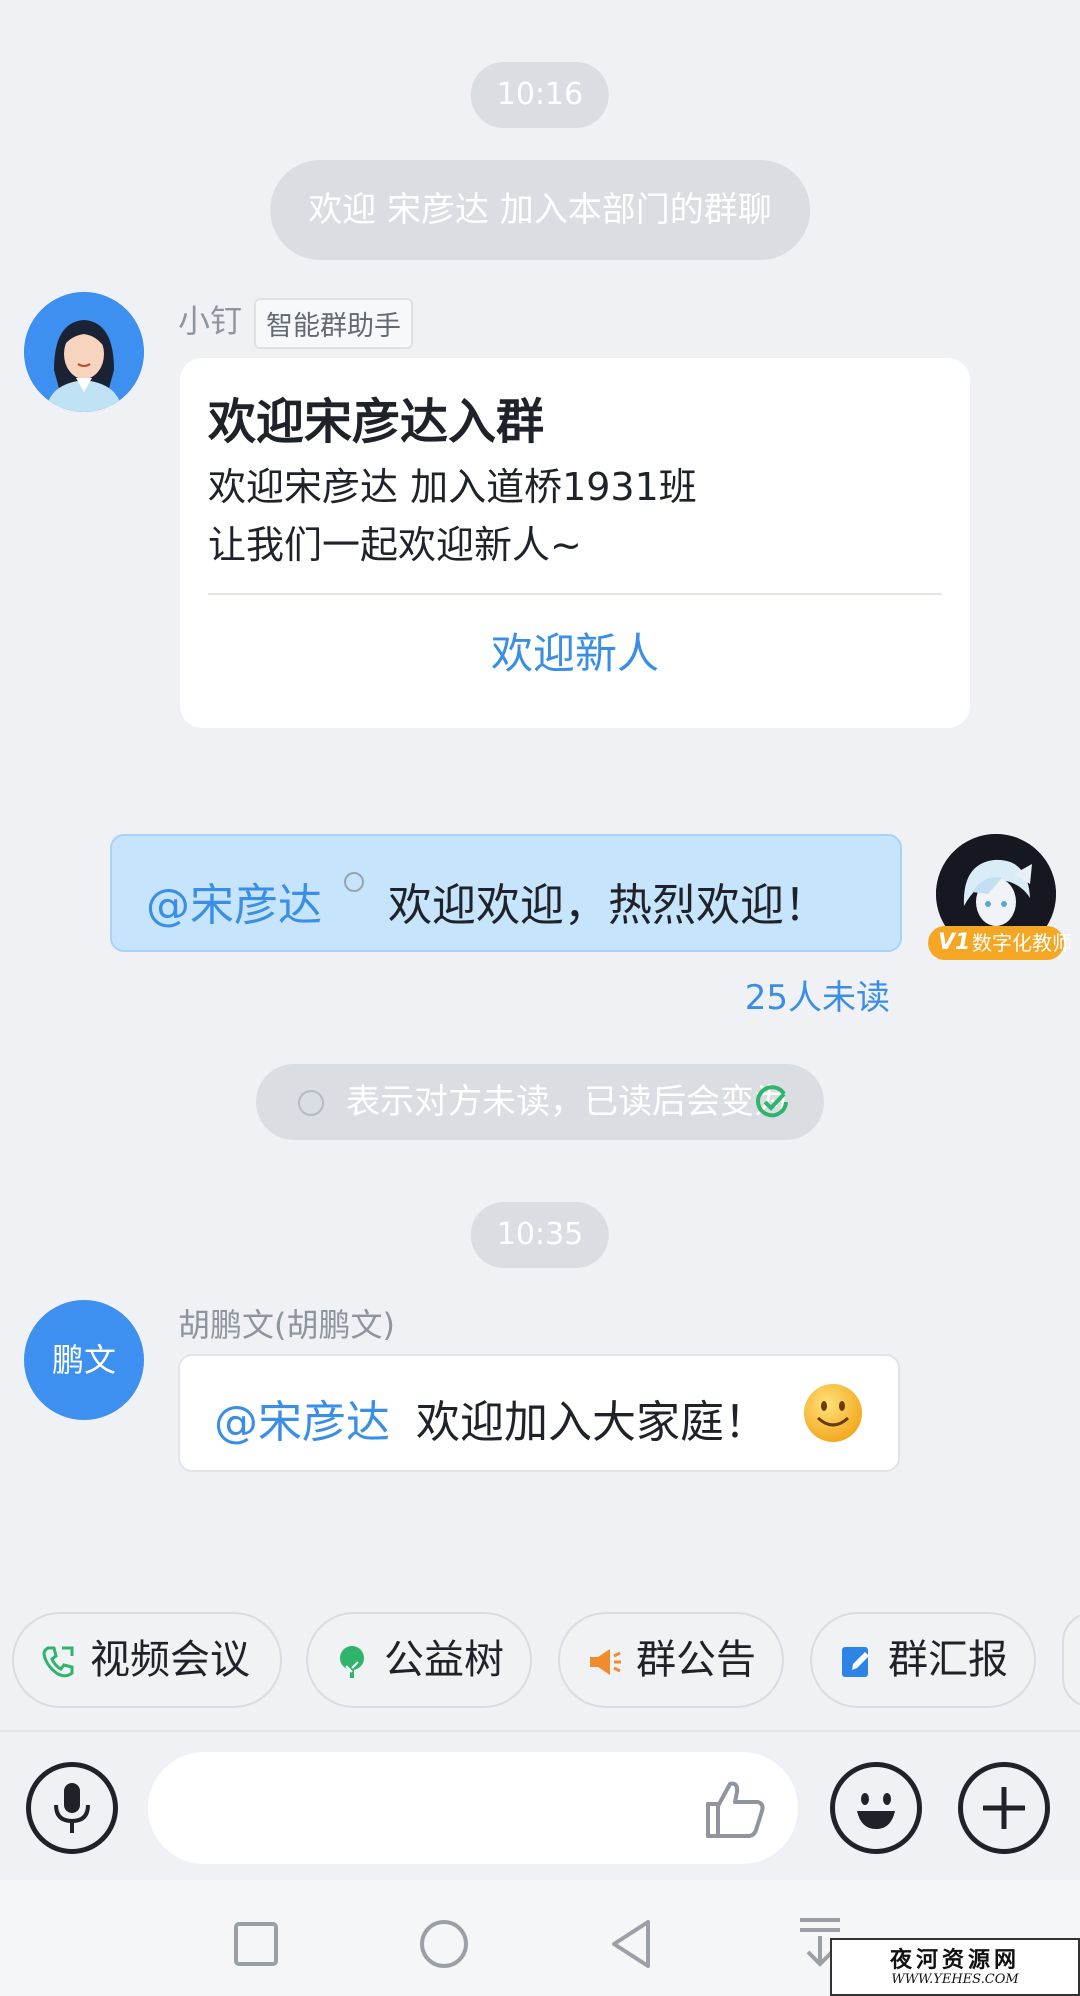 The width and height of the screenshot is (1080, 1996). What do you see at coordinates (395, 545) in the screenshot?
I see `card-line-2: 让我们一起欢迎新人~` at bounding box center [395, 545].